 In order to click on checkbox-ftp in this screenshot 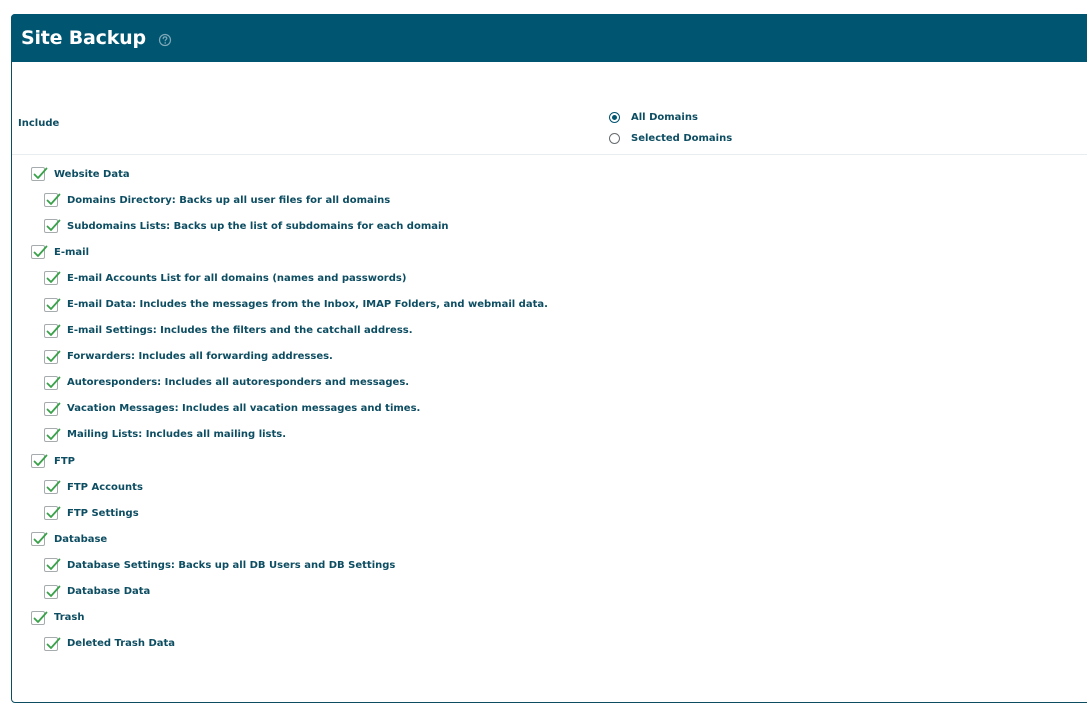, I will do `click(39, 461)`.